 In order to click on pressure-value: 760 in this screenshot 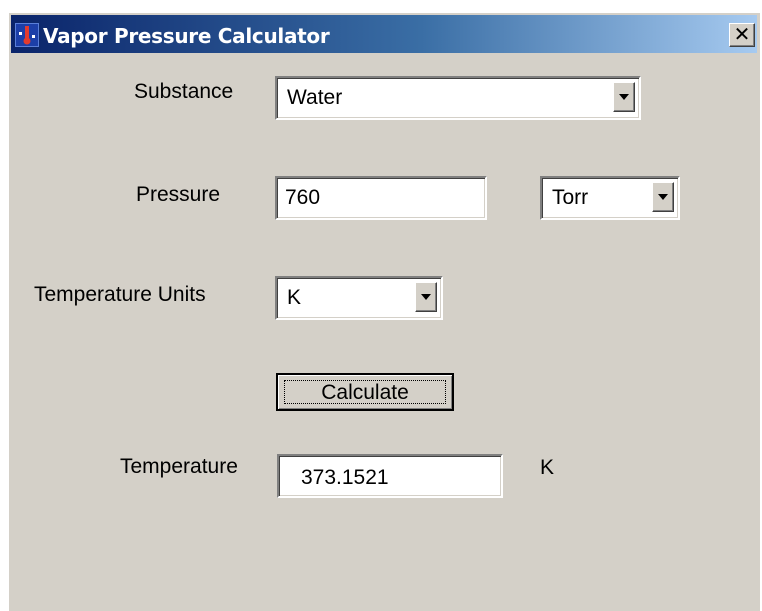, I will do `click(303, 197)`.